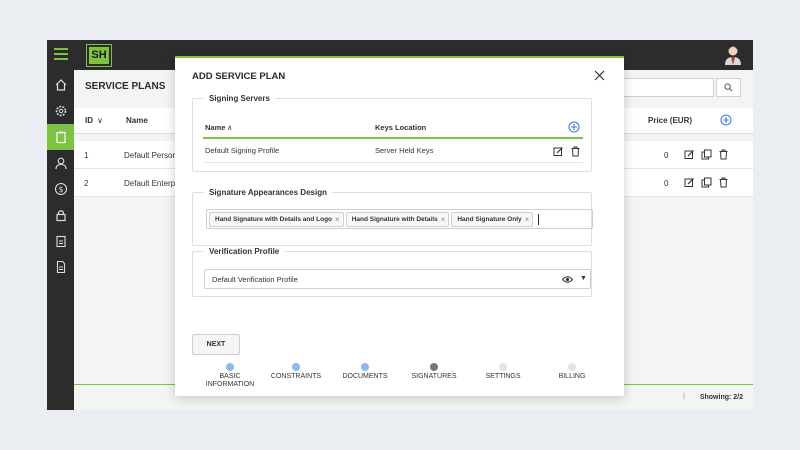 The height and width of the screenshot is (450, 800). I want to click on app-logo: SH, so click(99, 55).